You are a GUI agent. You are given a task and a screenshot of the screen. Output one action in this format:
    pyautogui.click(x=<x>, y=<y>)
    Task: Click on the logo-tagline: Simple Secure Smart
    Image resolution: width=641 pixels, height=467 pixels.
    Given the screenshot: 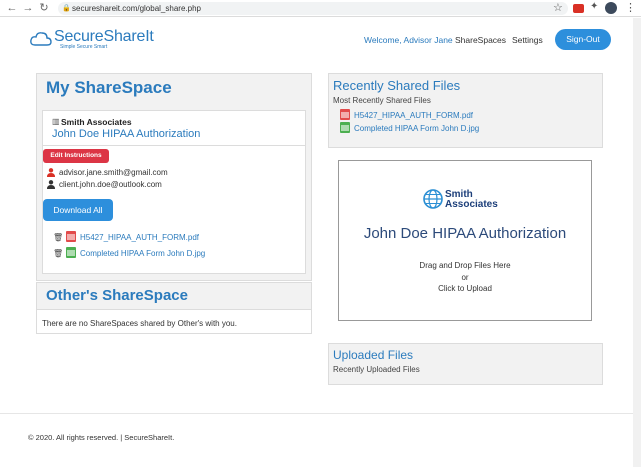 What is the action you would take?
    pyautogui.click(x=84, y=47)
    